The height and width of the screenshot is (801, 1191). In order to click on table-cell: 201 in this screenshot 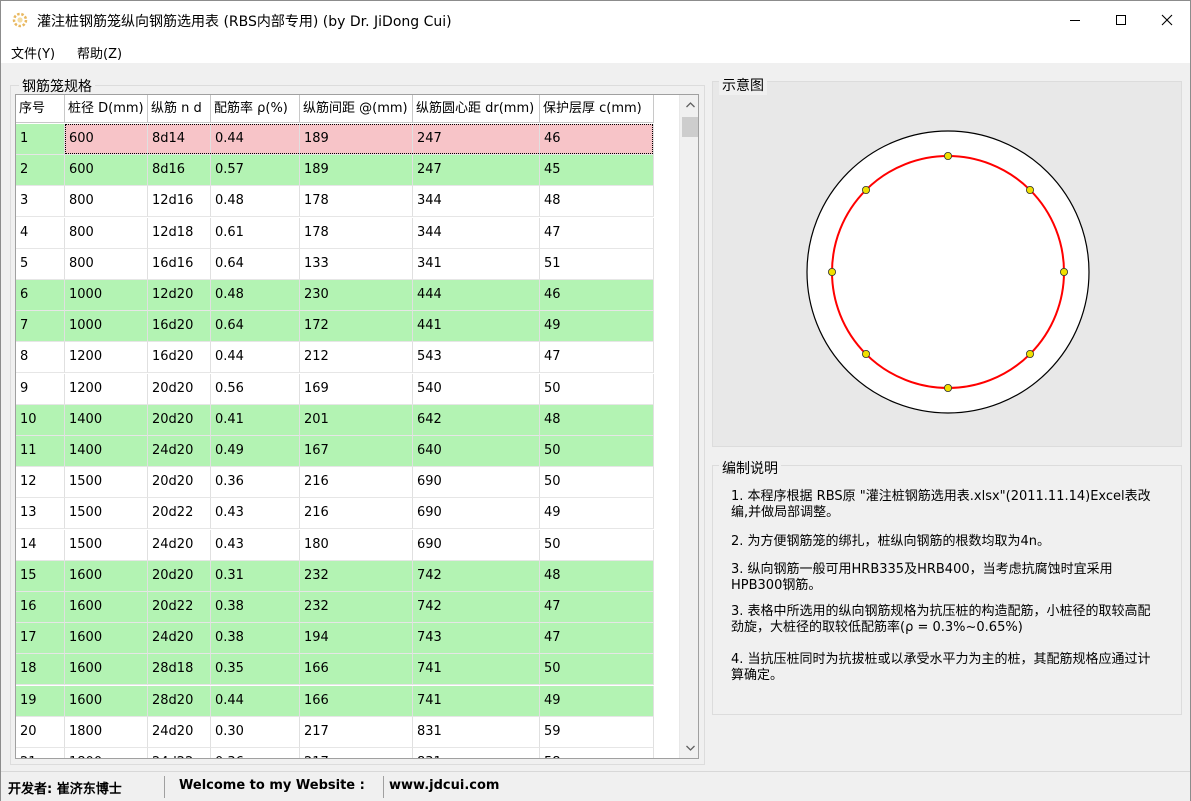, I will do `click(356, 420)`.